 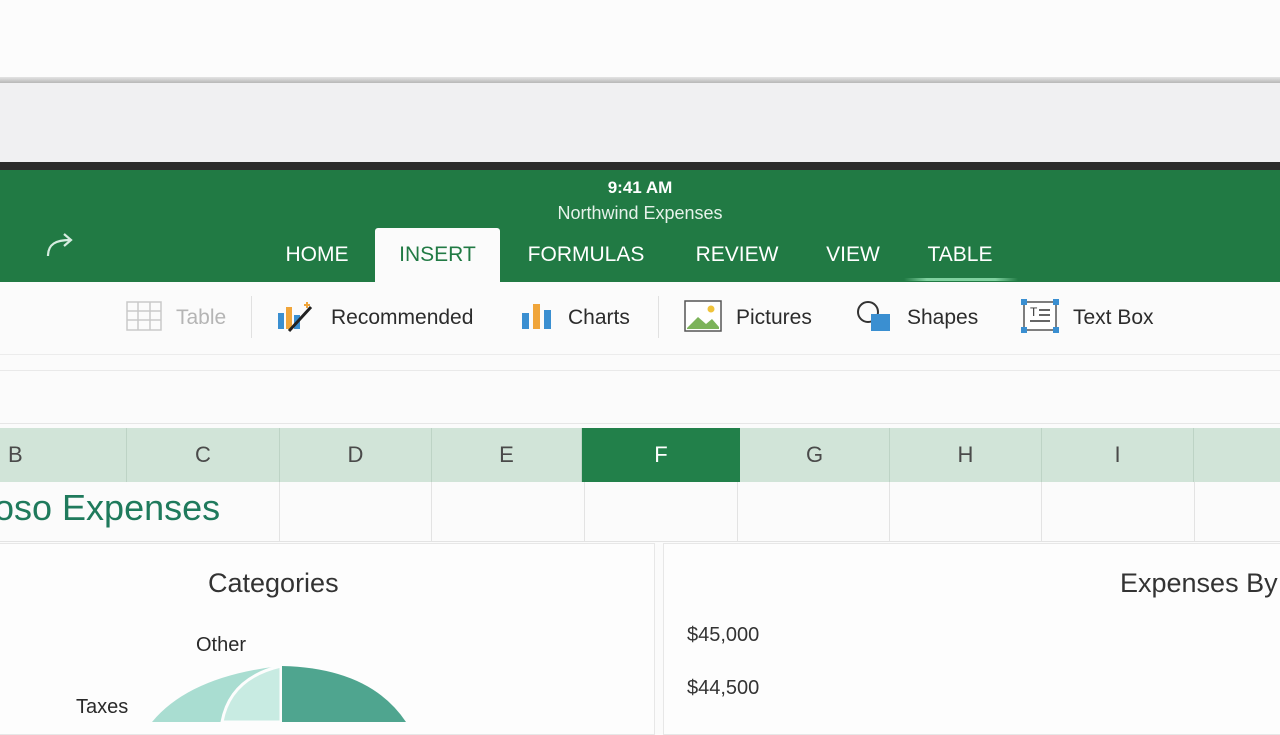 I want to click on column-header-d: D, so click(x=356, y=455).